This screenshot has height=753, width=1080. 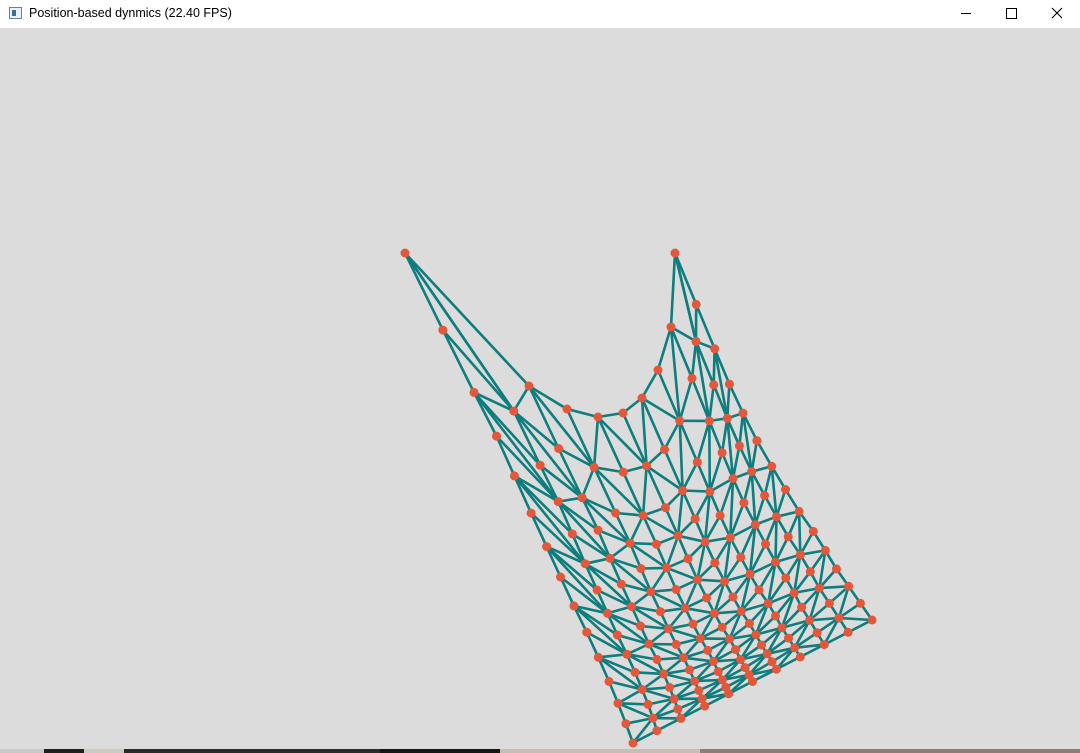 I want to click on minimize-button, so click(x=966, y=14).